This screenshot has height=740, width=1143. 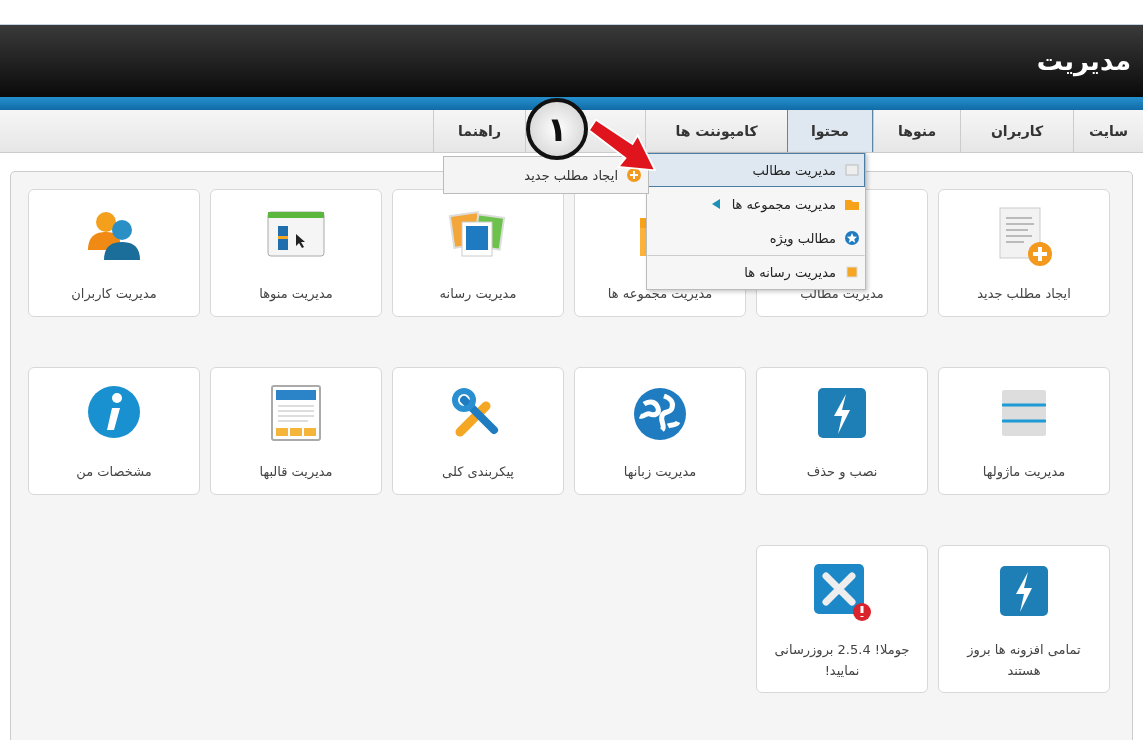 I want to click on page-title: مدیریت, so click(x=1083, y=61).